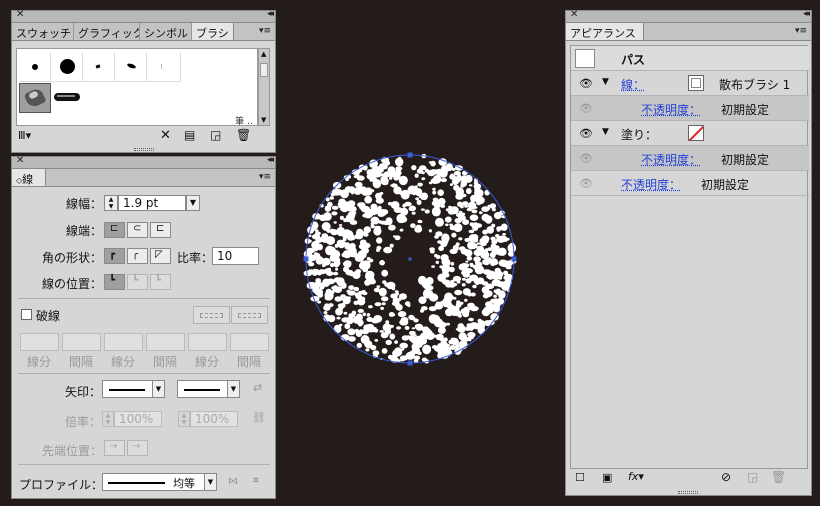  I want to click on flip-horizontal-icon: ⋈, so click(233, 481).